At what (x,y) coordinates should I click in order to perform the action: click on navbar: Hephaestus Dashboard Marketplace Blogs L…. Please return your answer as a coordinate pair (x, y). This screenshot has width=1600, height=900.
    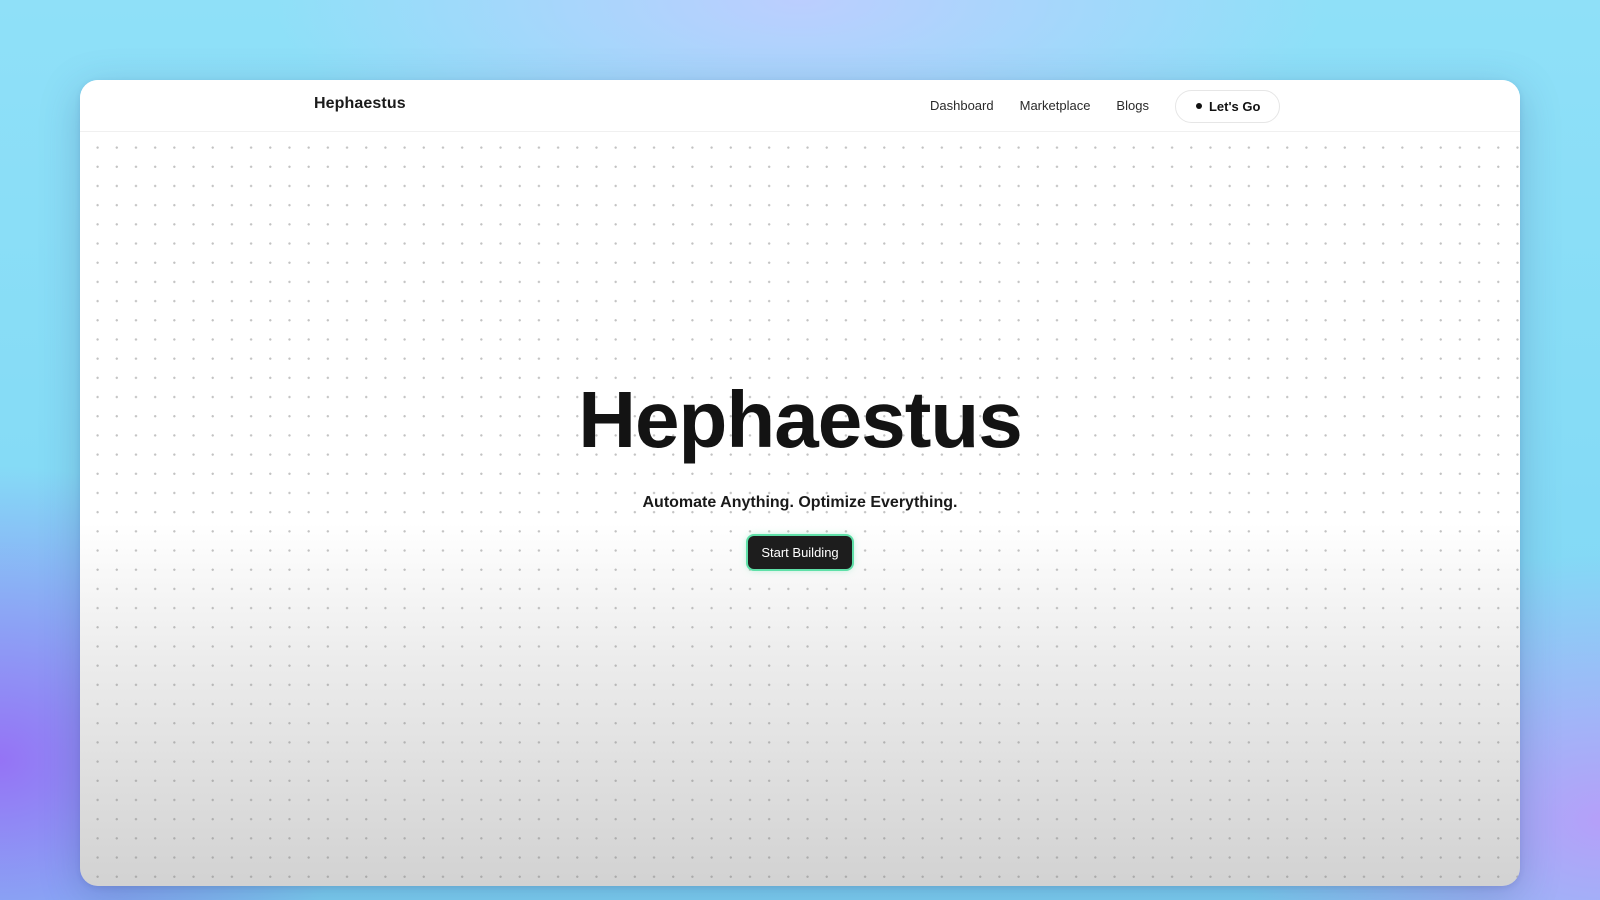
    Looking at the image, I should click on (800, 106).